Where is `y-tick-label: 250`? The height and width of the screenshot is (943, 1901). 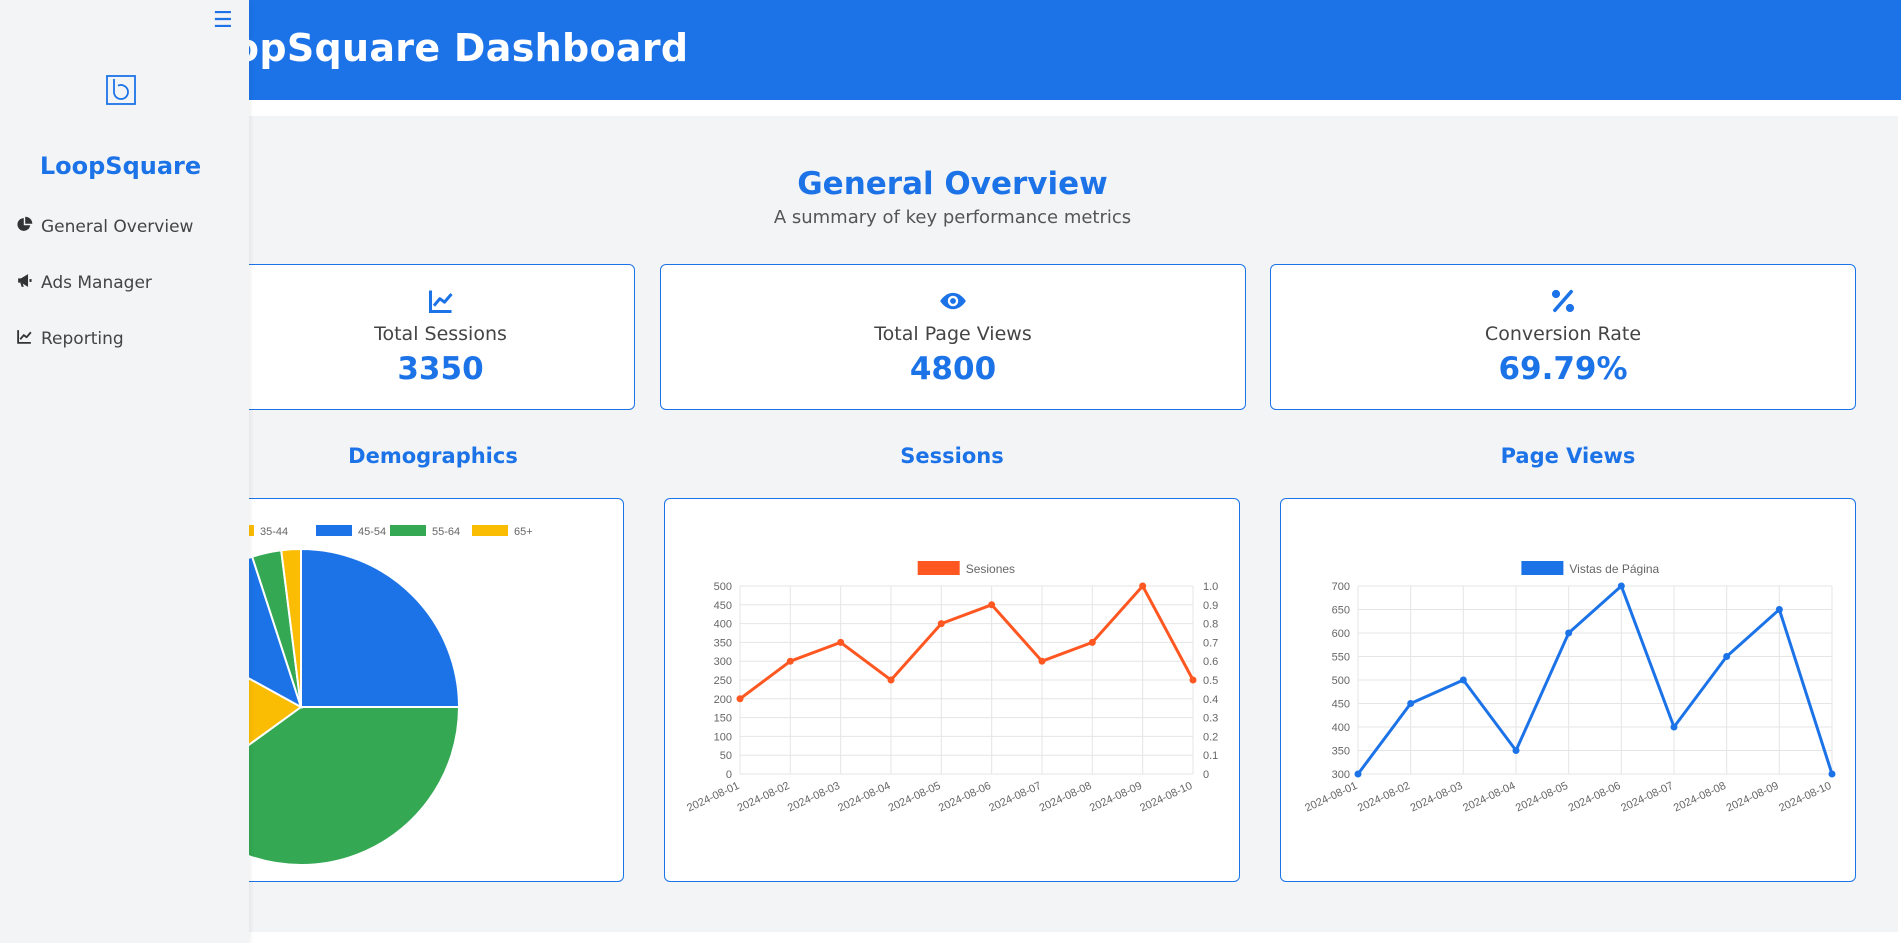
y-tick-label: 250 is located at coordinates (723, 681).